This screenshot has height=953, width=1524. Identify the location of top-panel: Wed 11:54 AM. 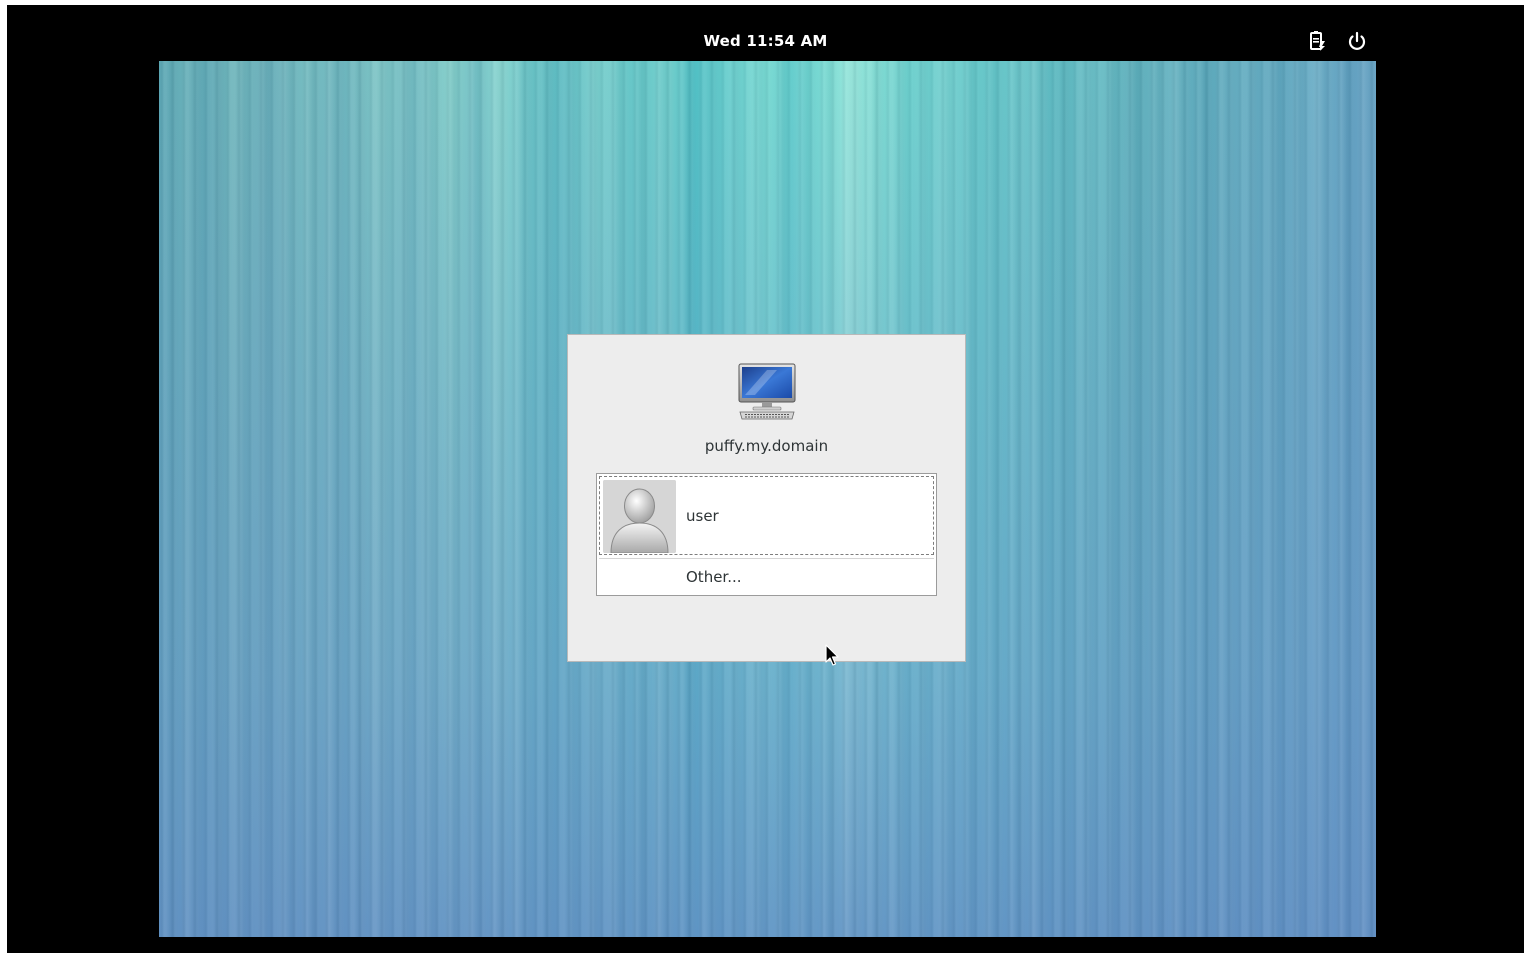
(765, 33).